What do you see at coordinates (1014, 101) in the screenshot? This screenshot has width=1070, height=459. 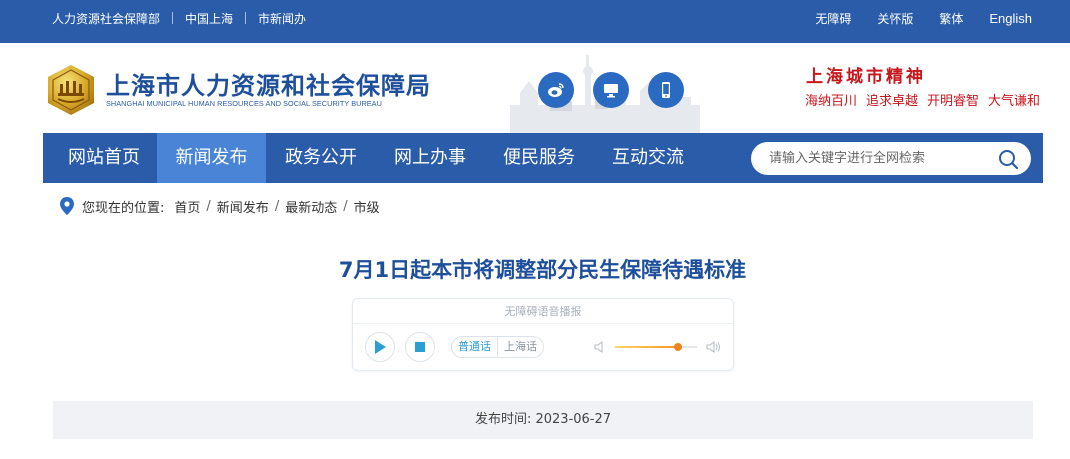 I see `spirit-word: 大气谦和` at bounding box center [1014, 101].